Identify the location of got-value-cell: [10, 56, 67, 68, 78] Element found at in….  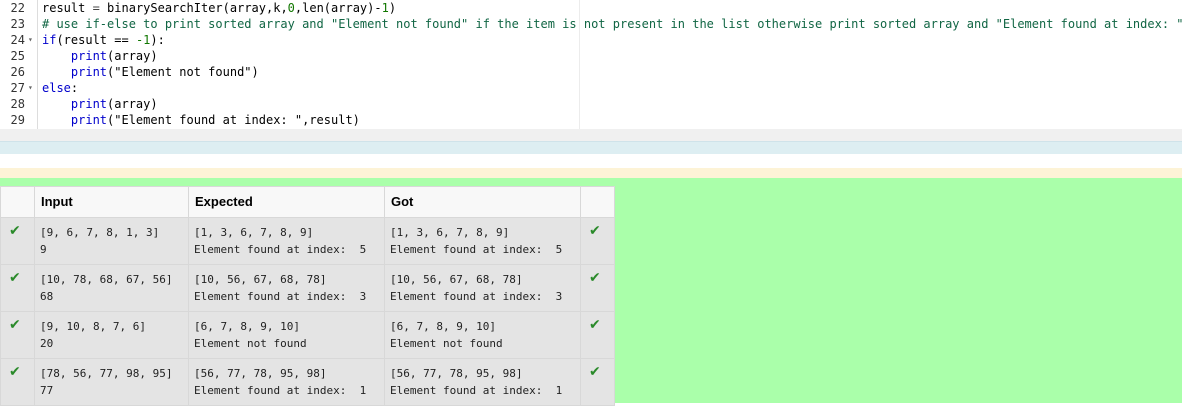
(482, 288).